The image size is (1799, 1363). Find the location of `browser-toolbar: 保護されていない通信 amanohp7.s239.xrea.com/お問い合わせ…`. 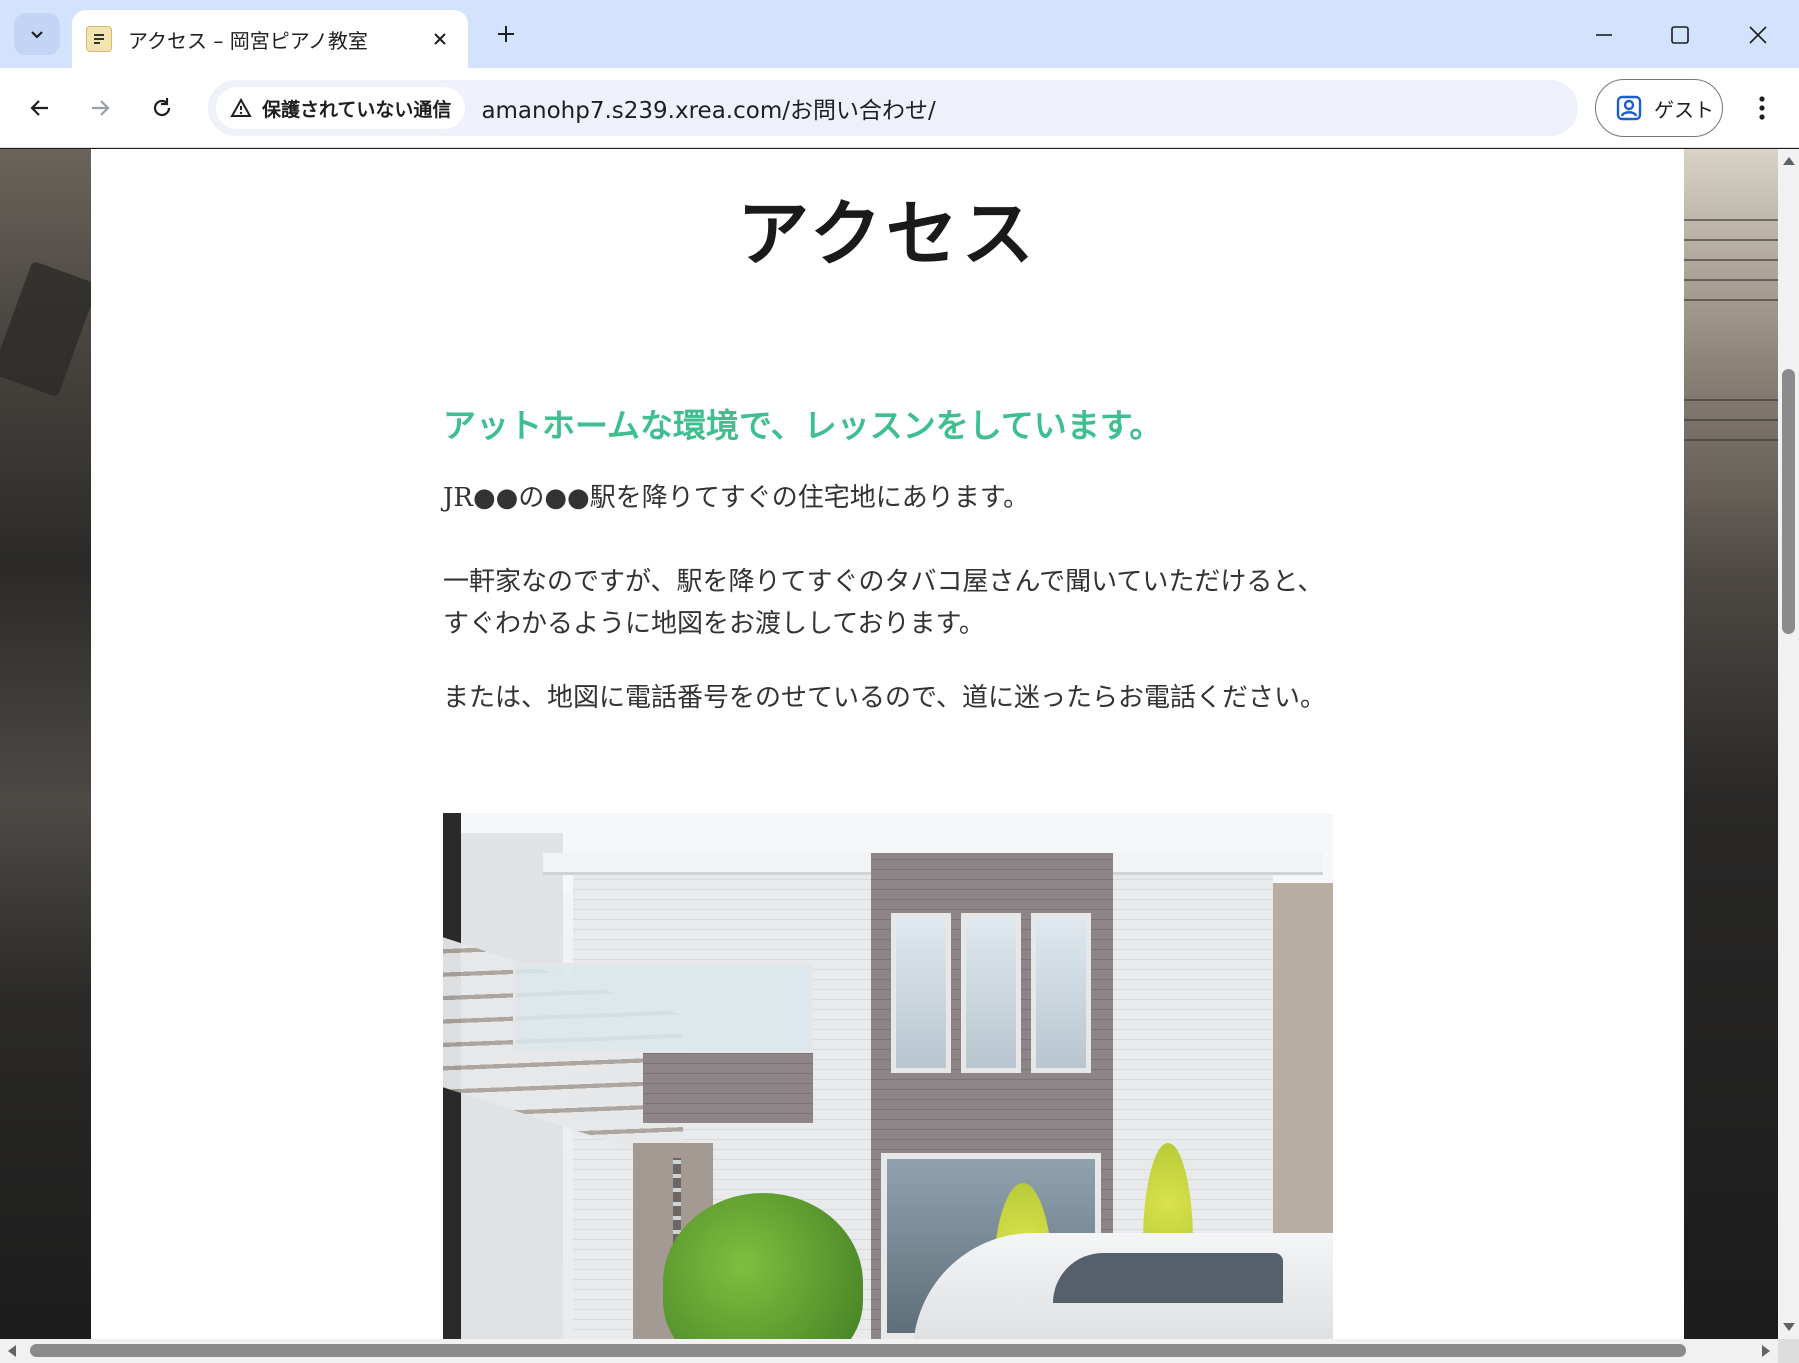

browser-toolbar: 保護されていない通信 amanohp7.s239.xrea.com/お問い合わせ… is located at coordinates (899, 108).